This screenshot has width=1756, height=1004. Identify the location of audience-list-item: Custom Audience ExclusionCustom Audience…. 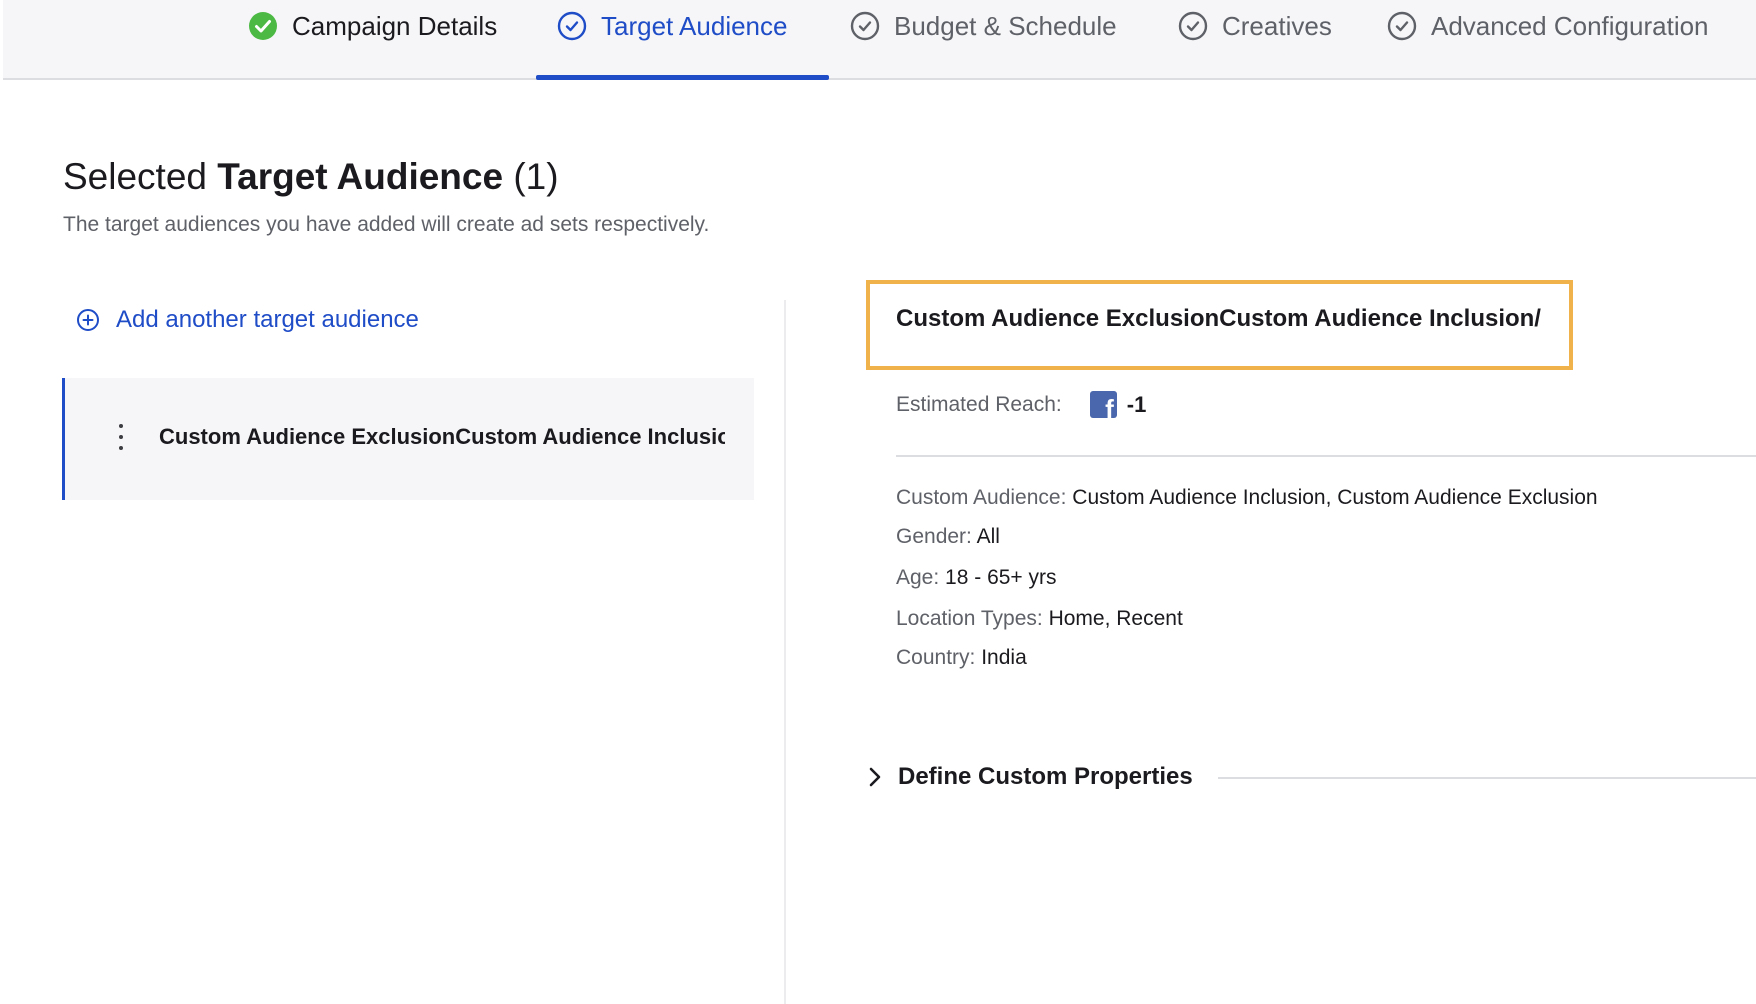
(408, 439).